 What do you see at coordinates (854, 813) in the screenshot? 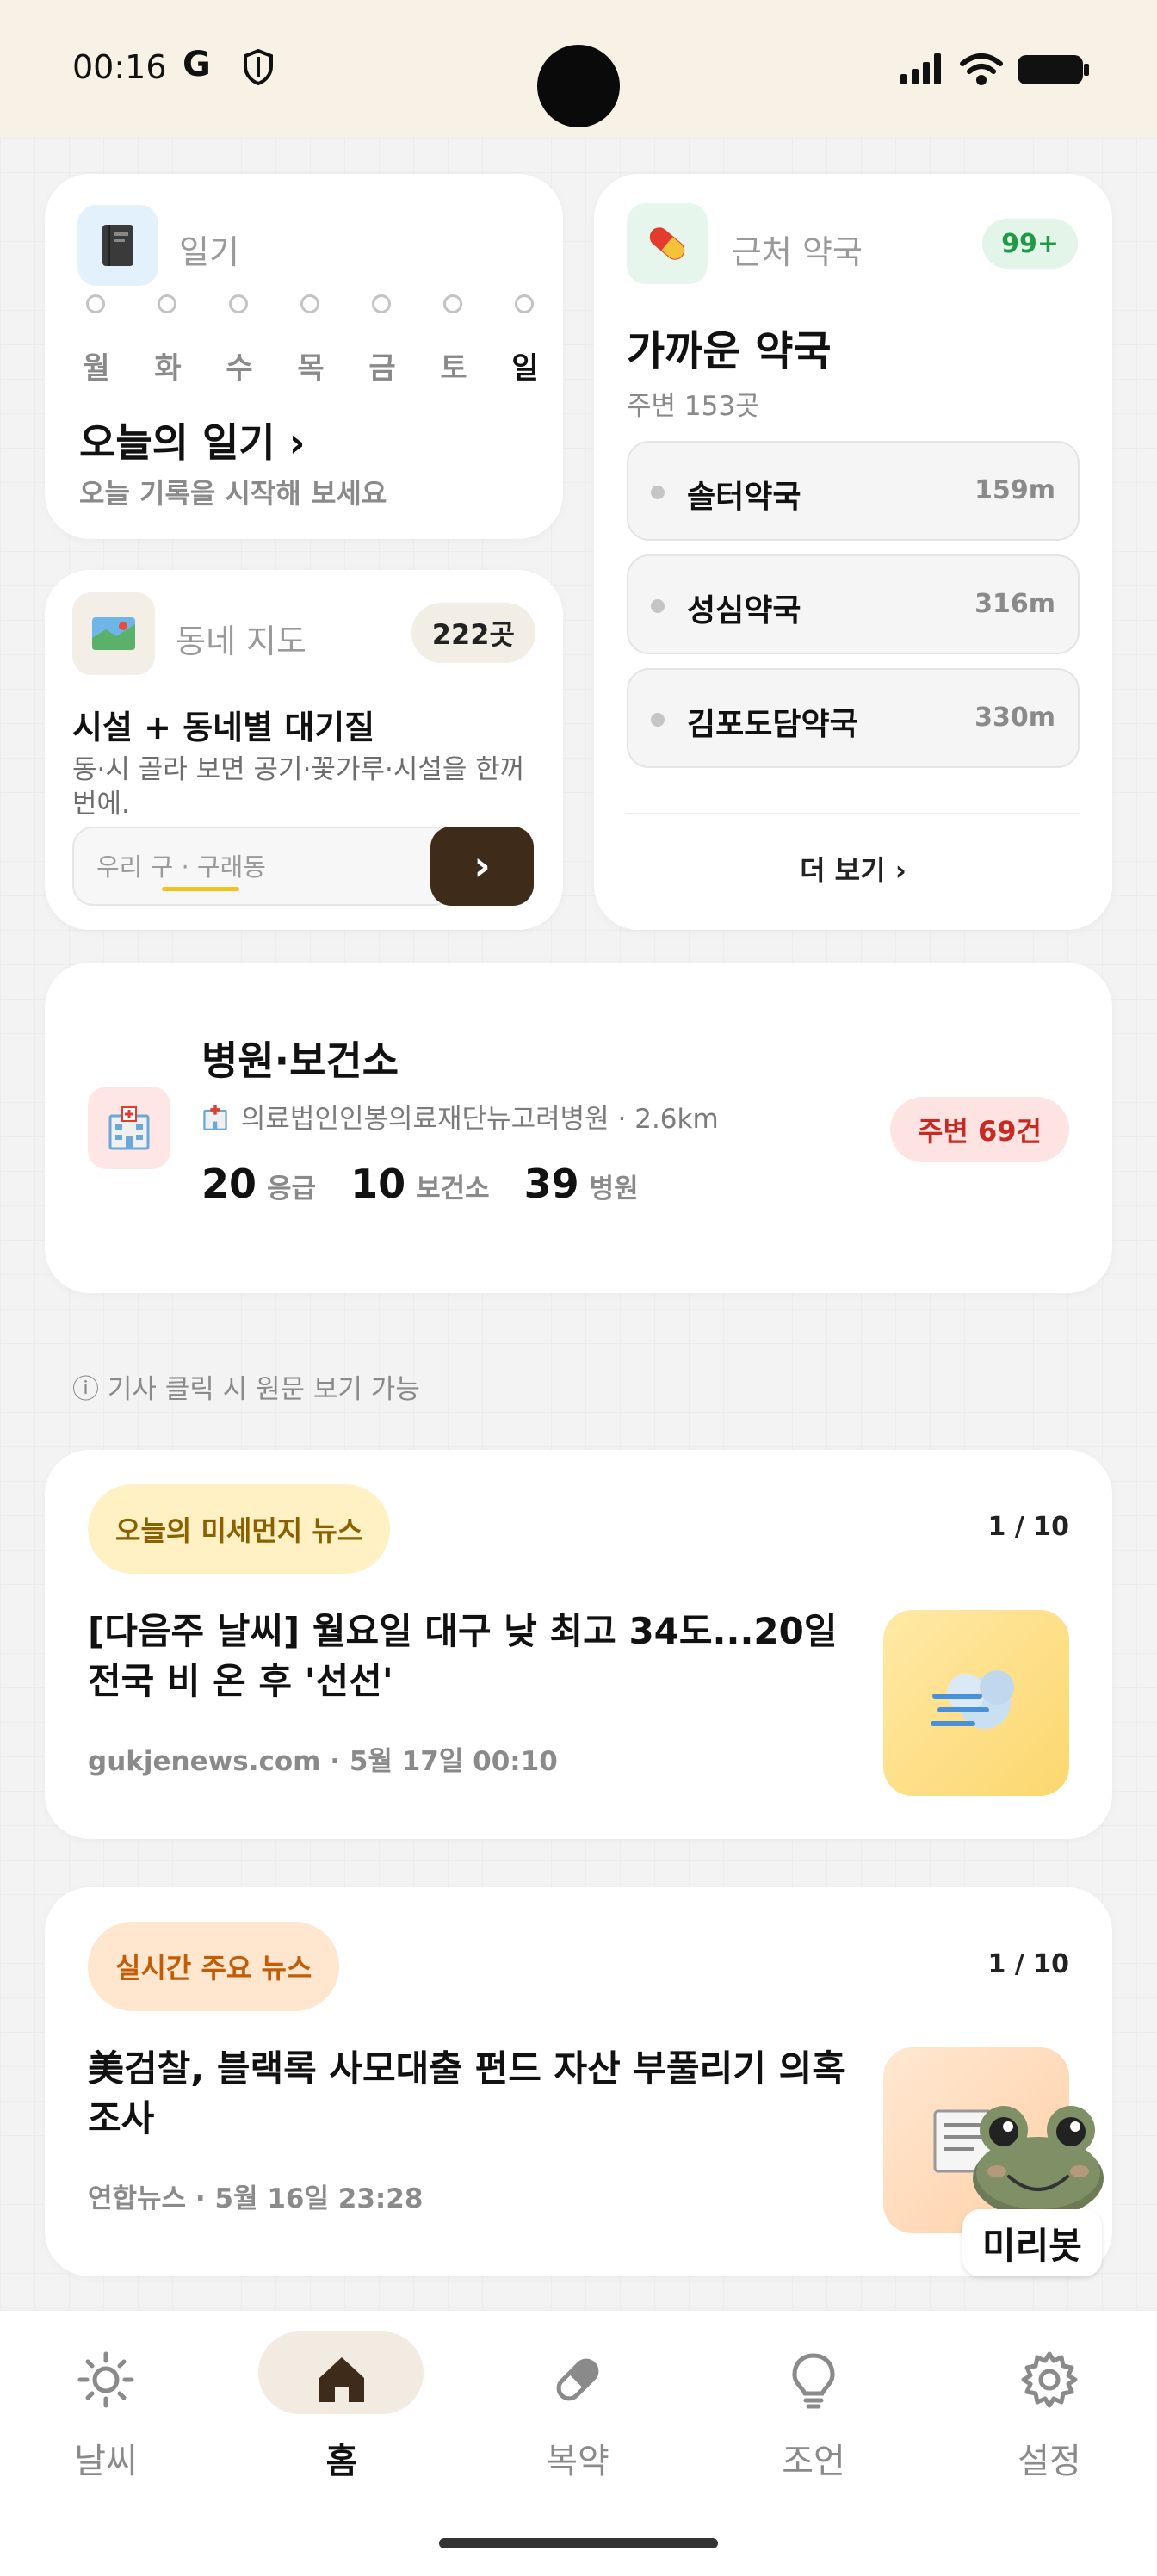
I see `divider` at bounding box center [854, 813].